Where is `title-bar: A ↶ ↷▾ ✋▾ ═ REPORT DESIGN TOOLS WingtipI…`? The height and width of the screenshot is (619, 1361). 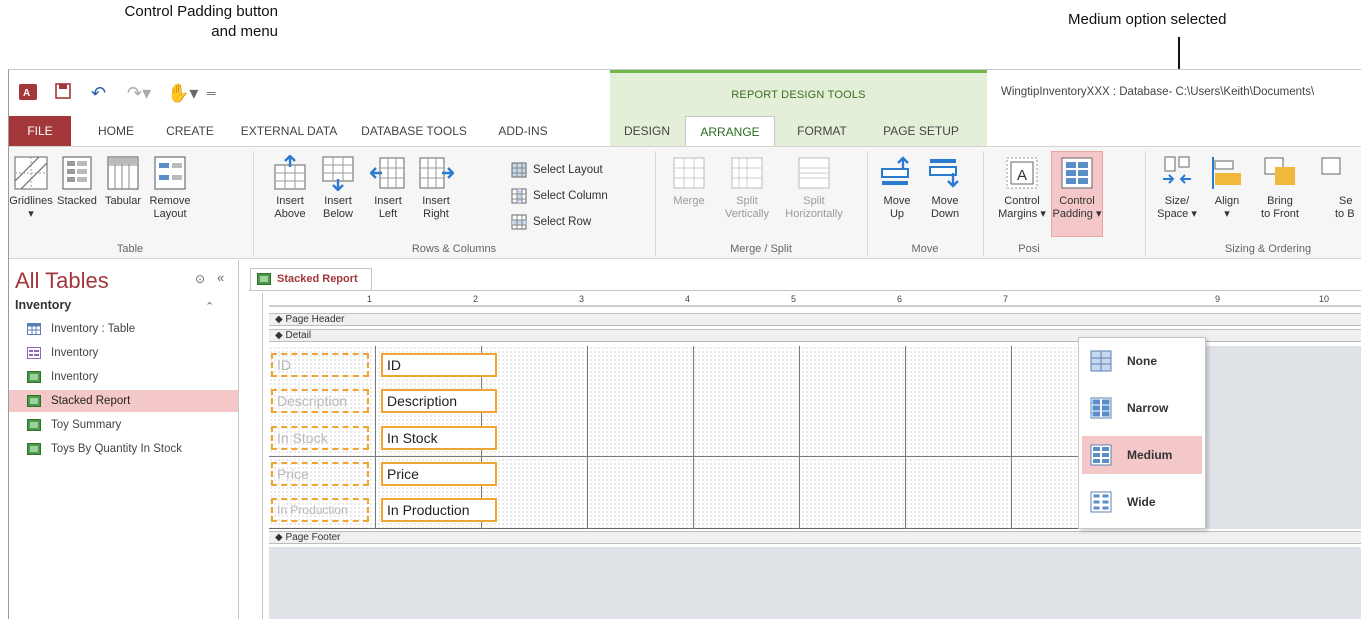 title-bar: A ↶ ↷▾ ✋▾ ═ REPORT DESIGN TOOLS WingtipI… is located at coordinates (685, 93).